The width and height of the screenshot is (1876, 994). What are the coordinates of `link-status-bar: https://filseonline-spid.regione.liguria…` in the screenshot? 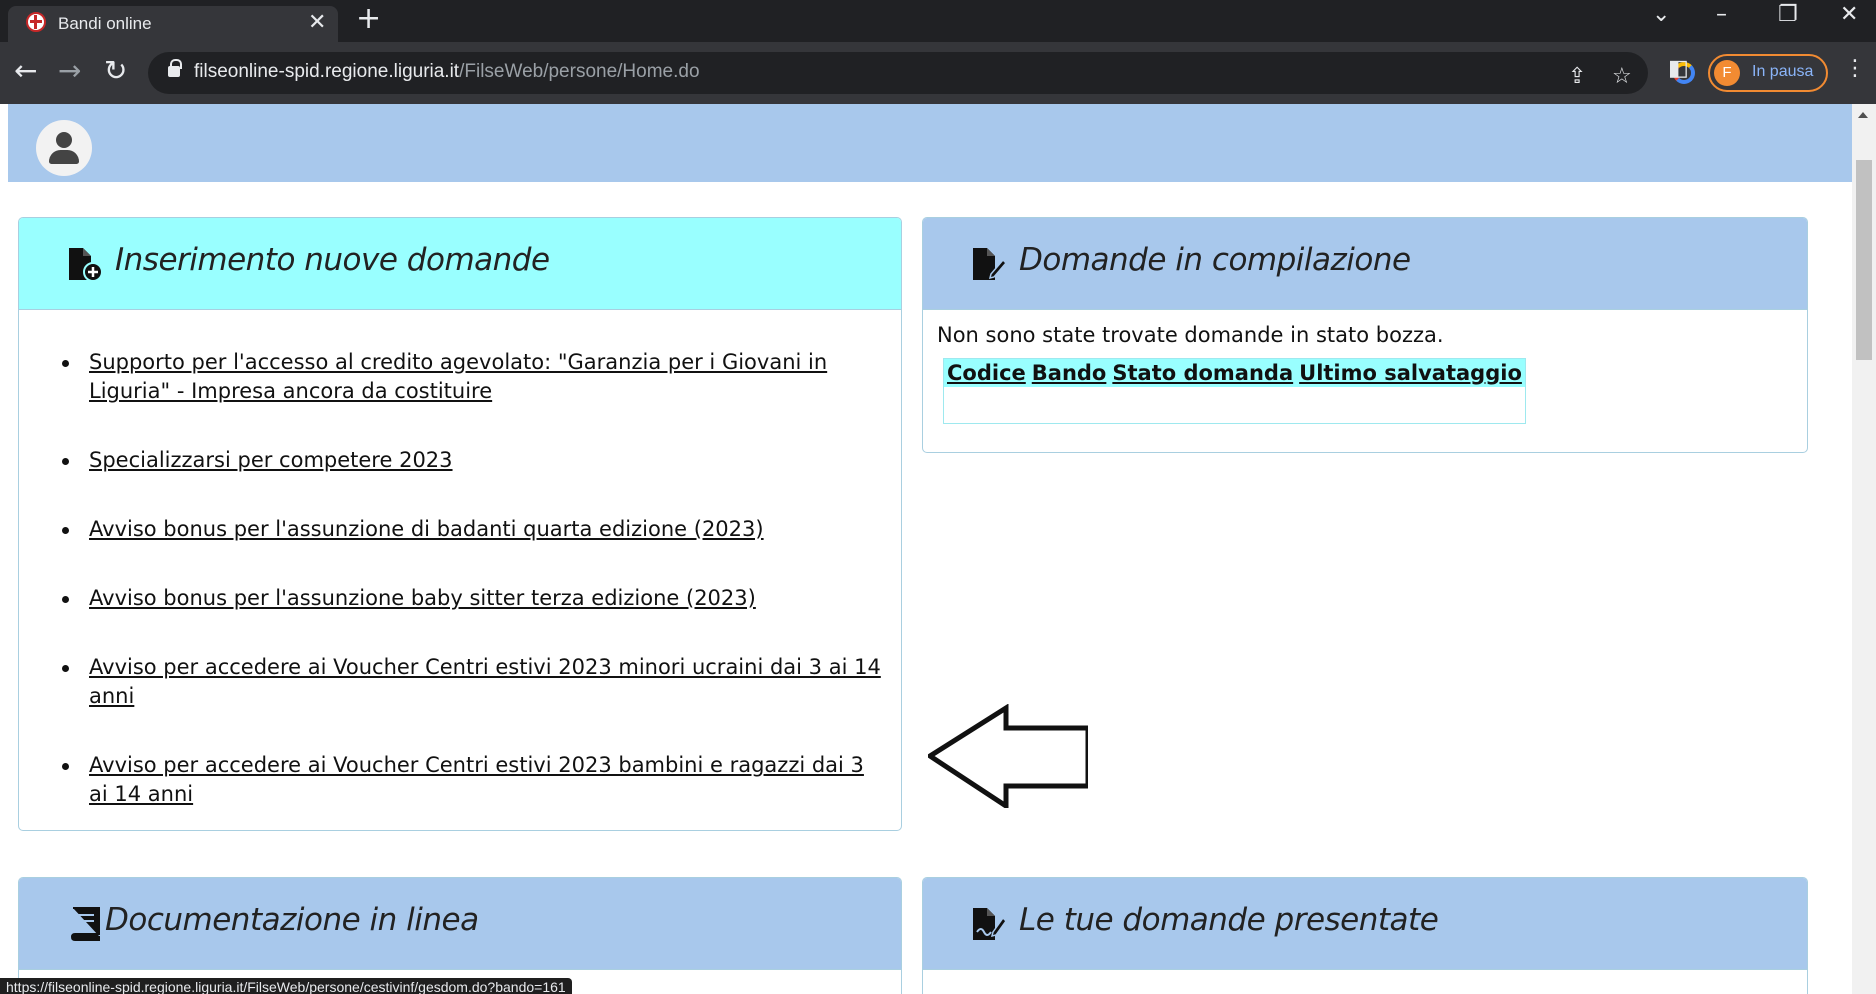 It's located at (286, 986).